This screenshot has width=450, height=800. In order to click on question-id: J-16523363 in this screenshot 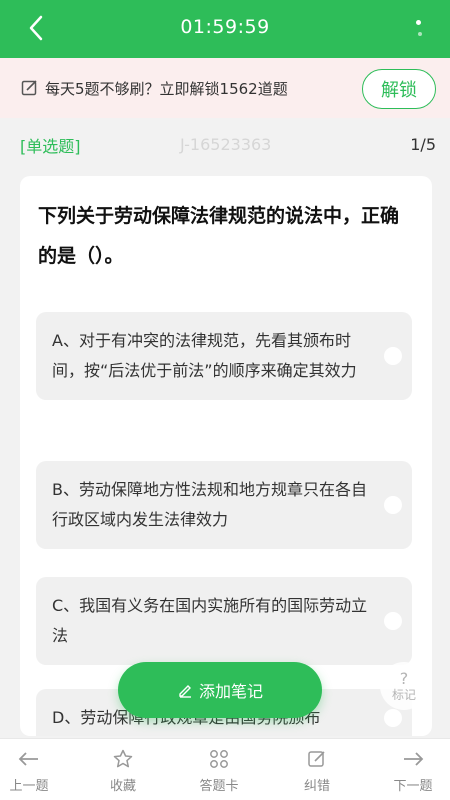, I will do `click(226, 144)`.